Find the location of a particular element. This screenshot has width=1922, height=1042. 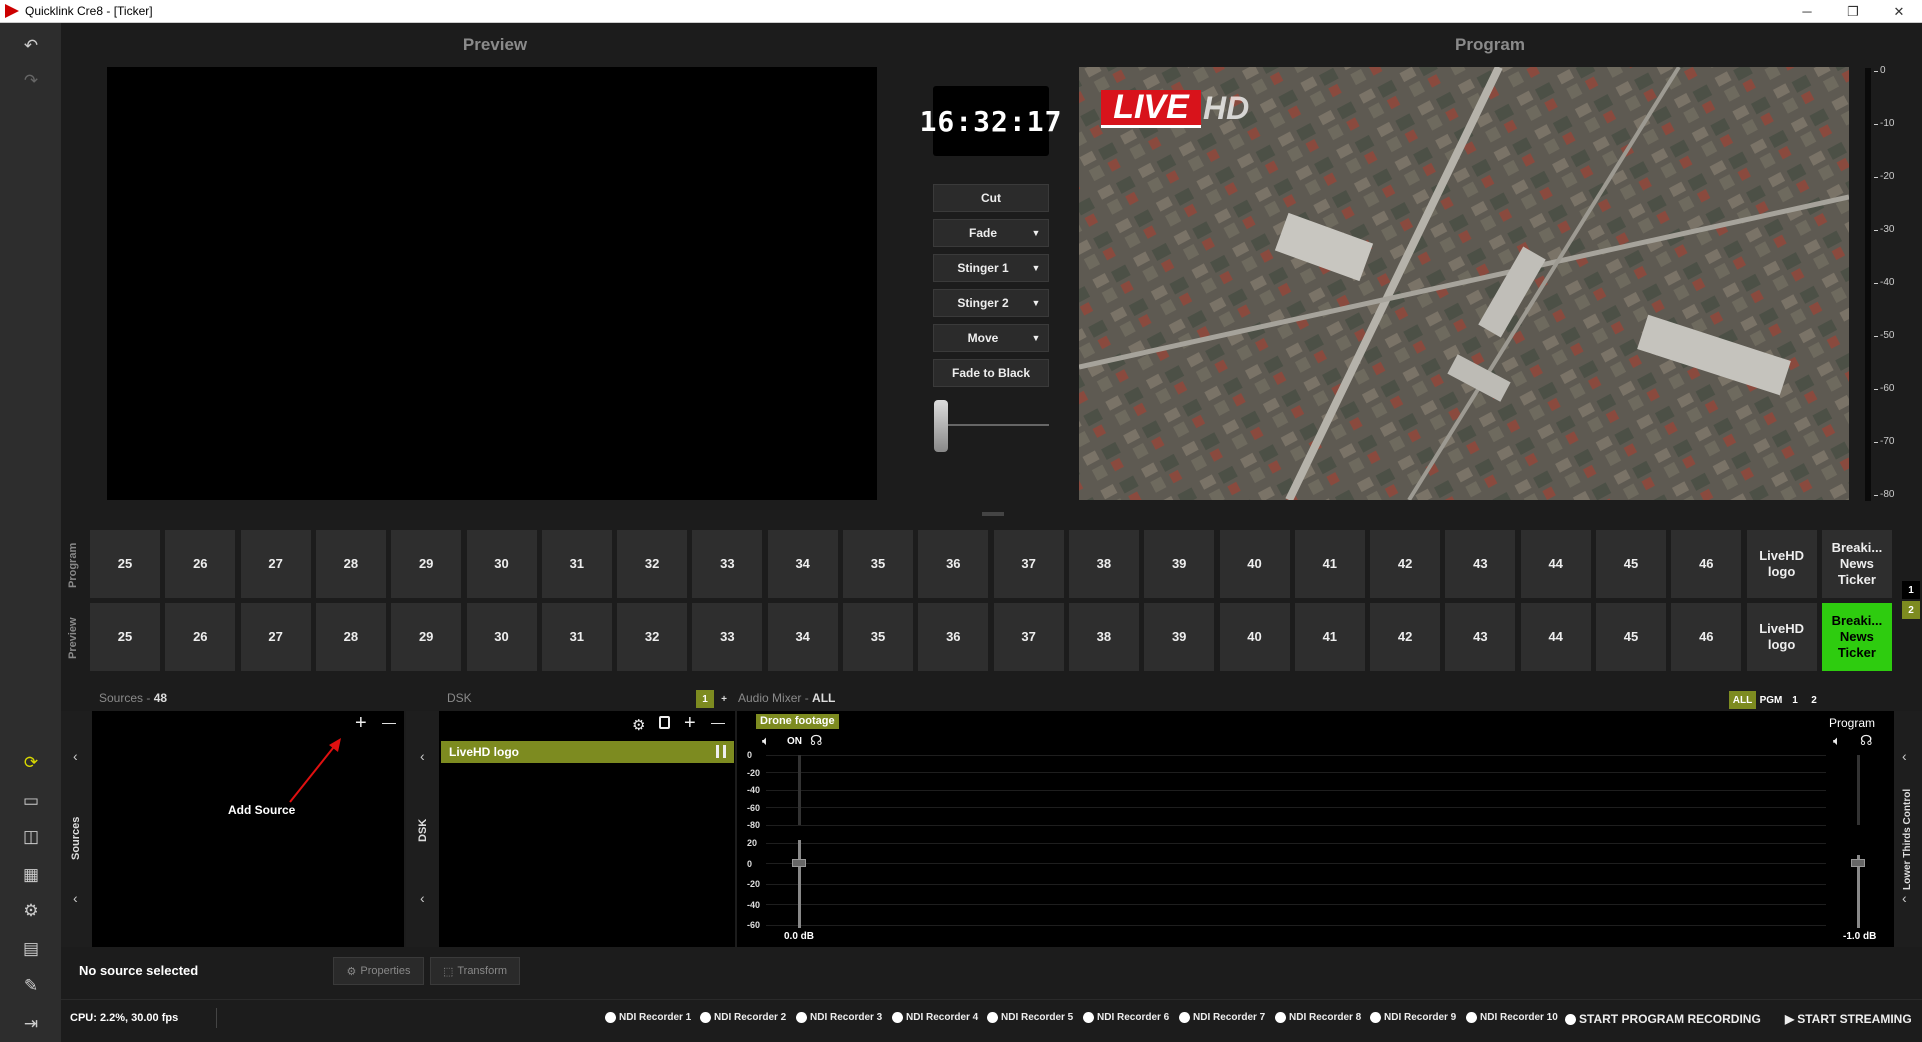

program-source-button: 35 is located at coordinates (878, 564).